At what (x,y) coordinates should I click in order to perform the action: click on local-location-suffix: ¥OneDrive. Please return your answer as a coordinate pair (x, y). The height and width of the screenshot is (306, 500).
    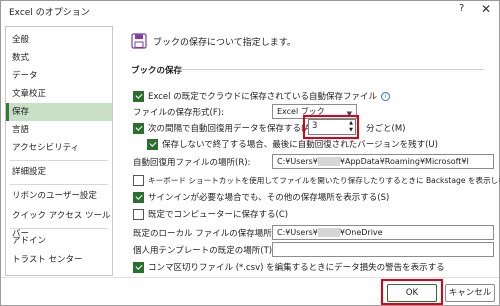
    Looking at the image, I should click on (361, 232).